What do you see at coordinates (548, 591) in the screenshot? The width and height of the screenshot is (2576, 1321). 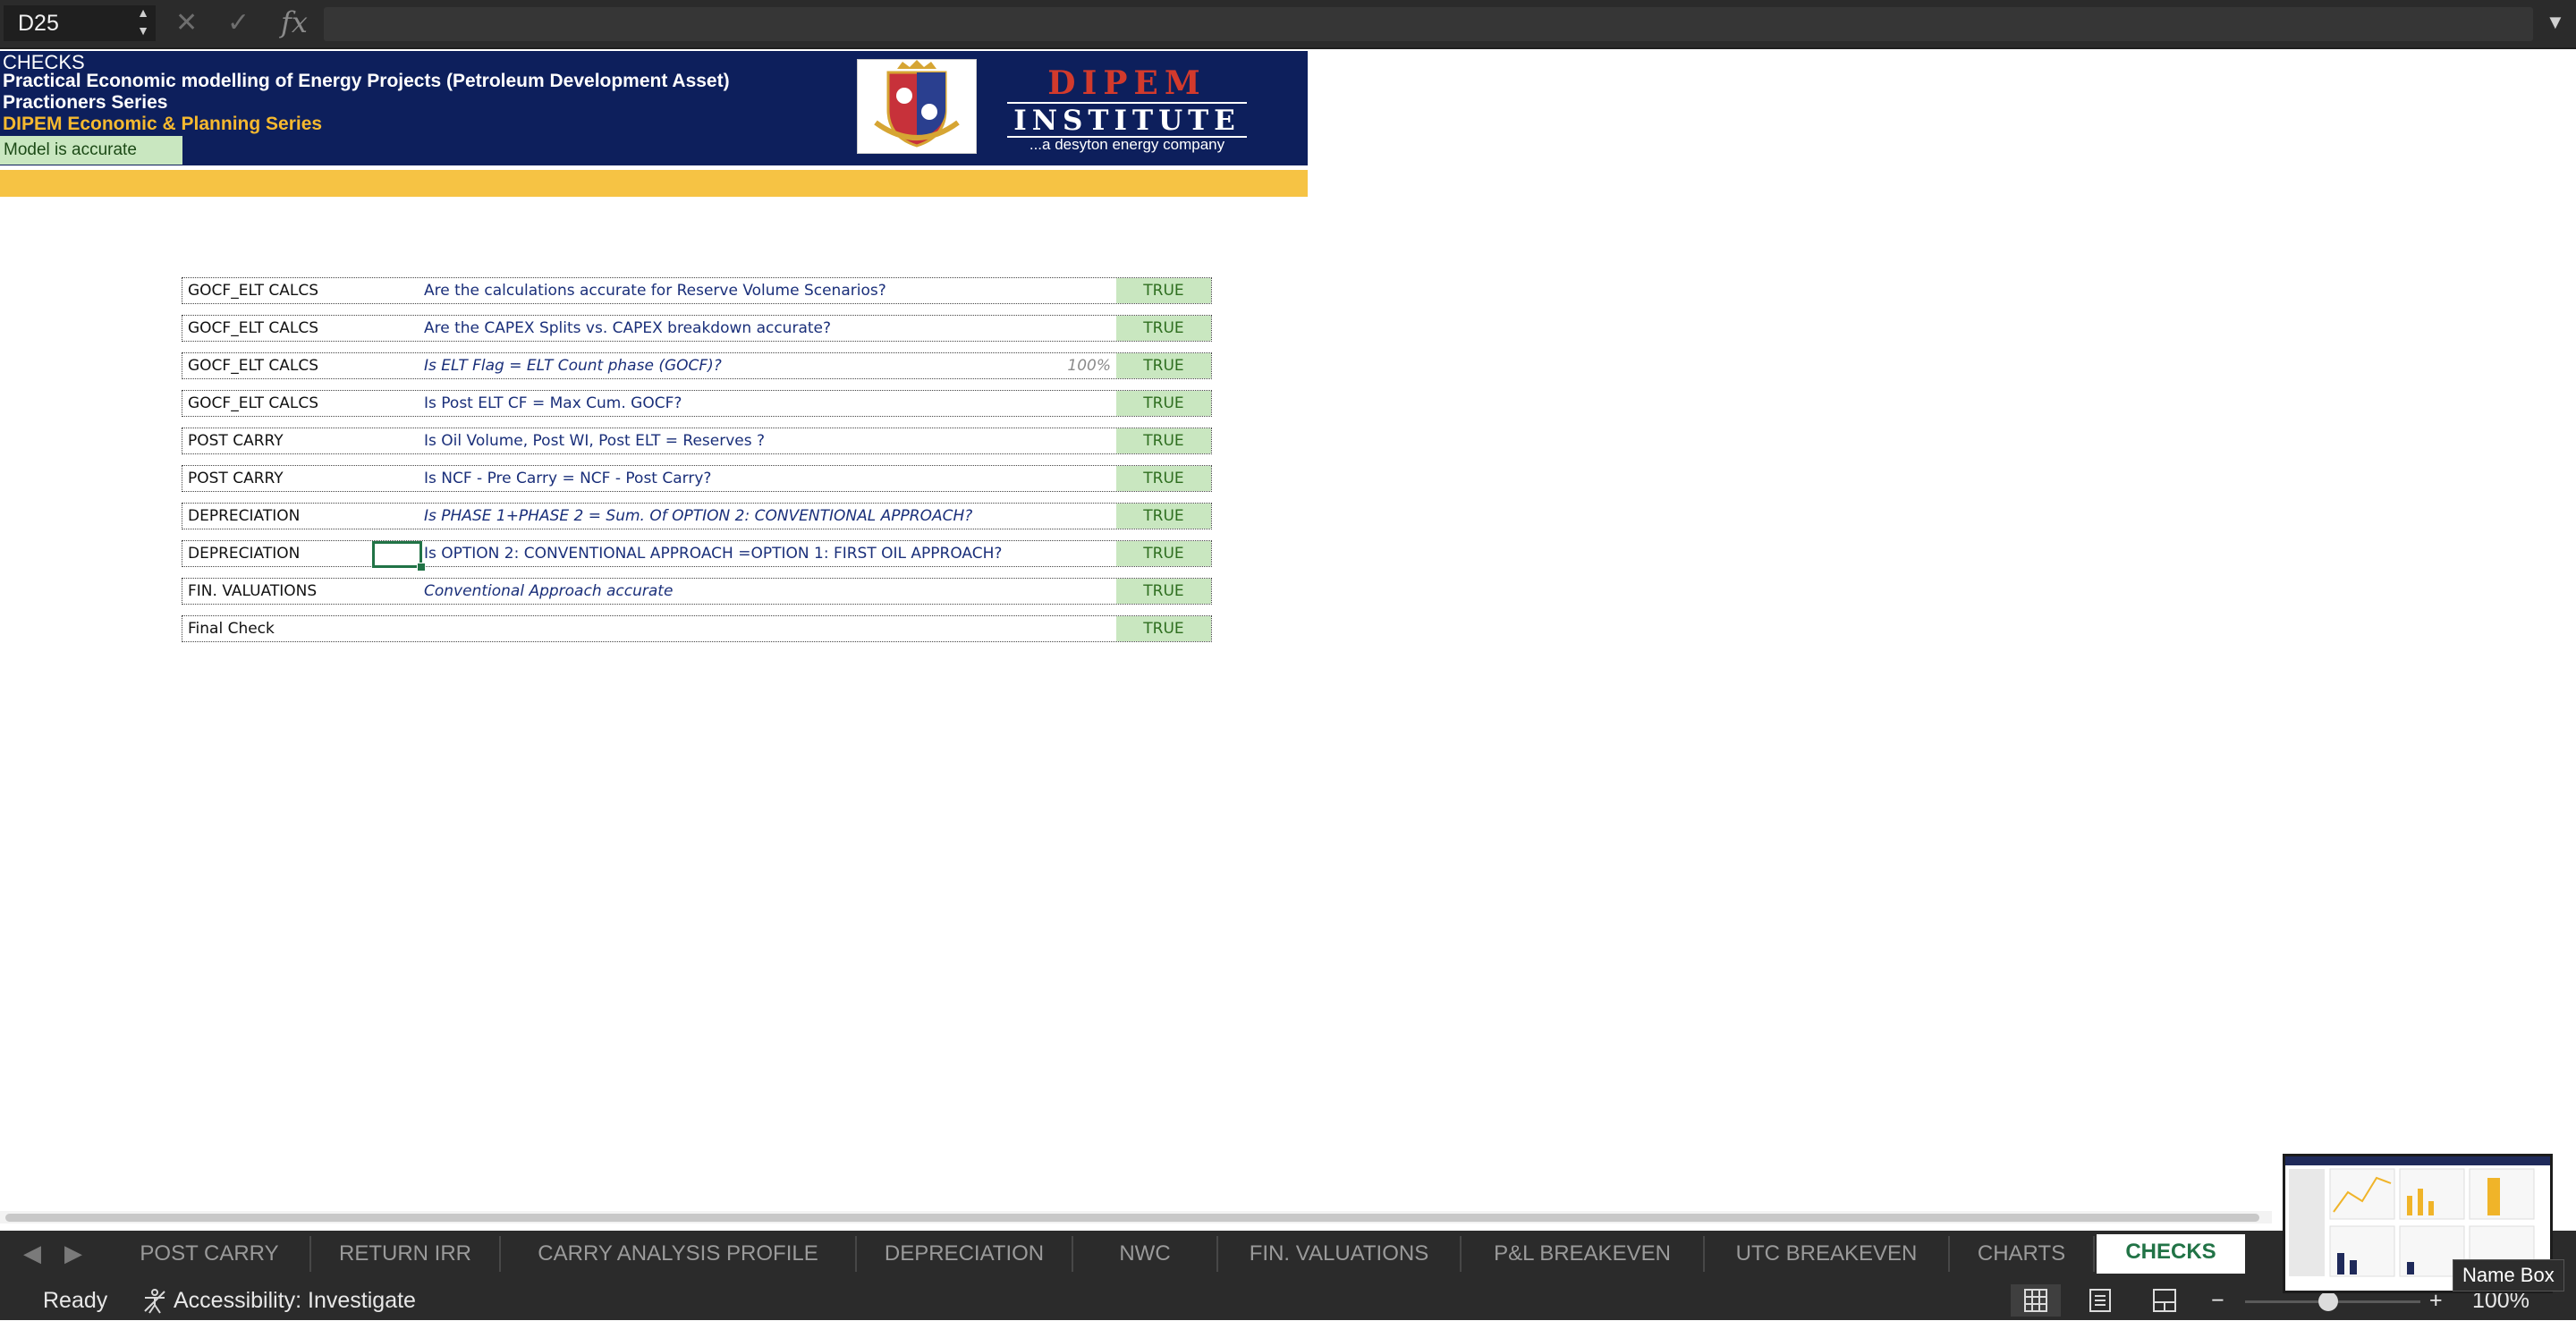 I see `check-question-cell: Conventional Approach accurate` at bounding box center [548, 591].